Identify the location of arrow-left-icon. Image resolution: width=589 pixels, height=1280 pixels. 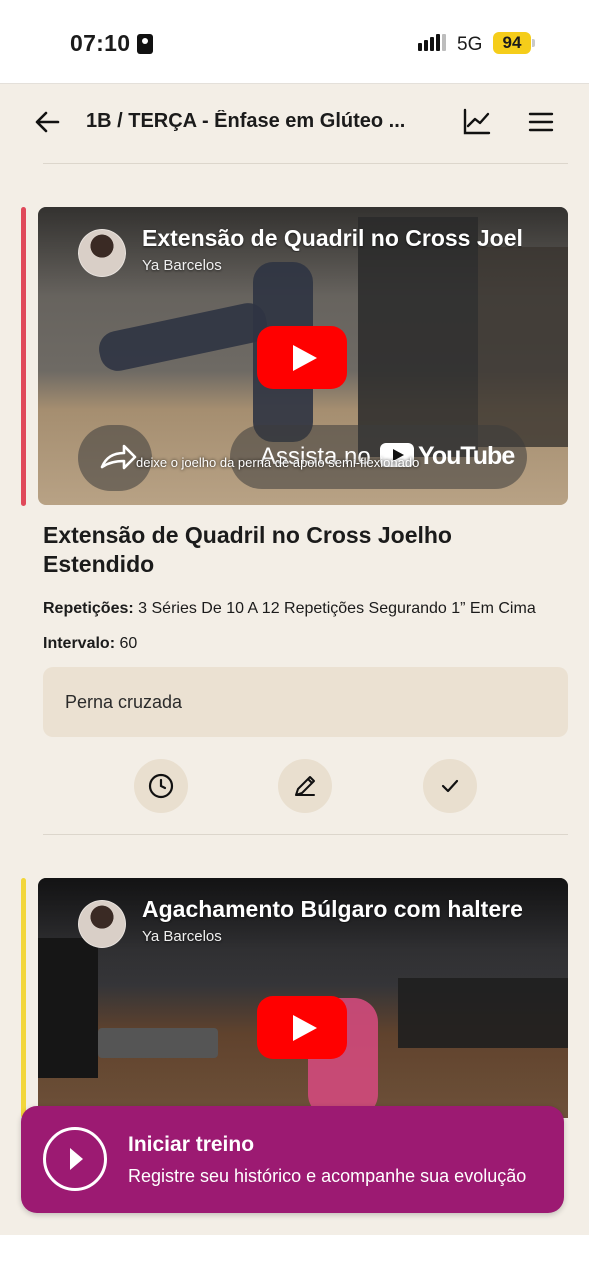
(47, 122).